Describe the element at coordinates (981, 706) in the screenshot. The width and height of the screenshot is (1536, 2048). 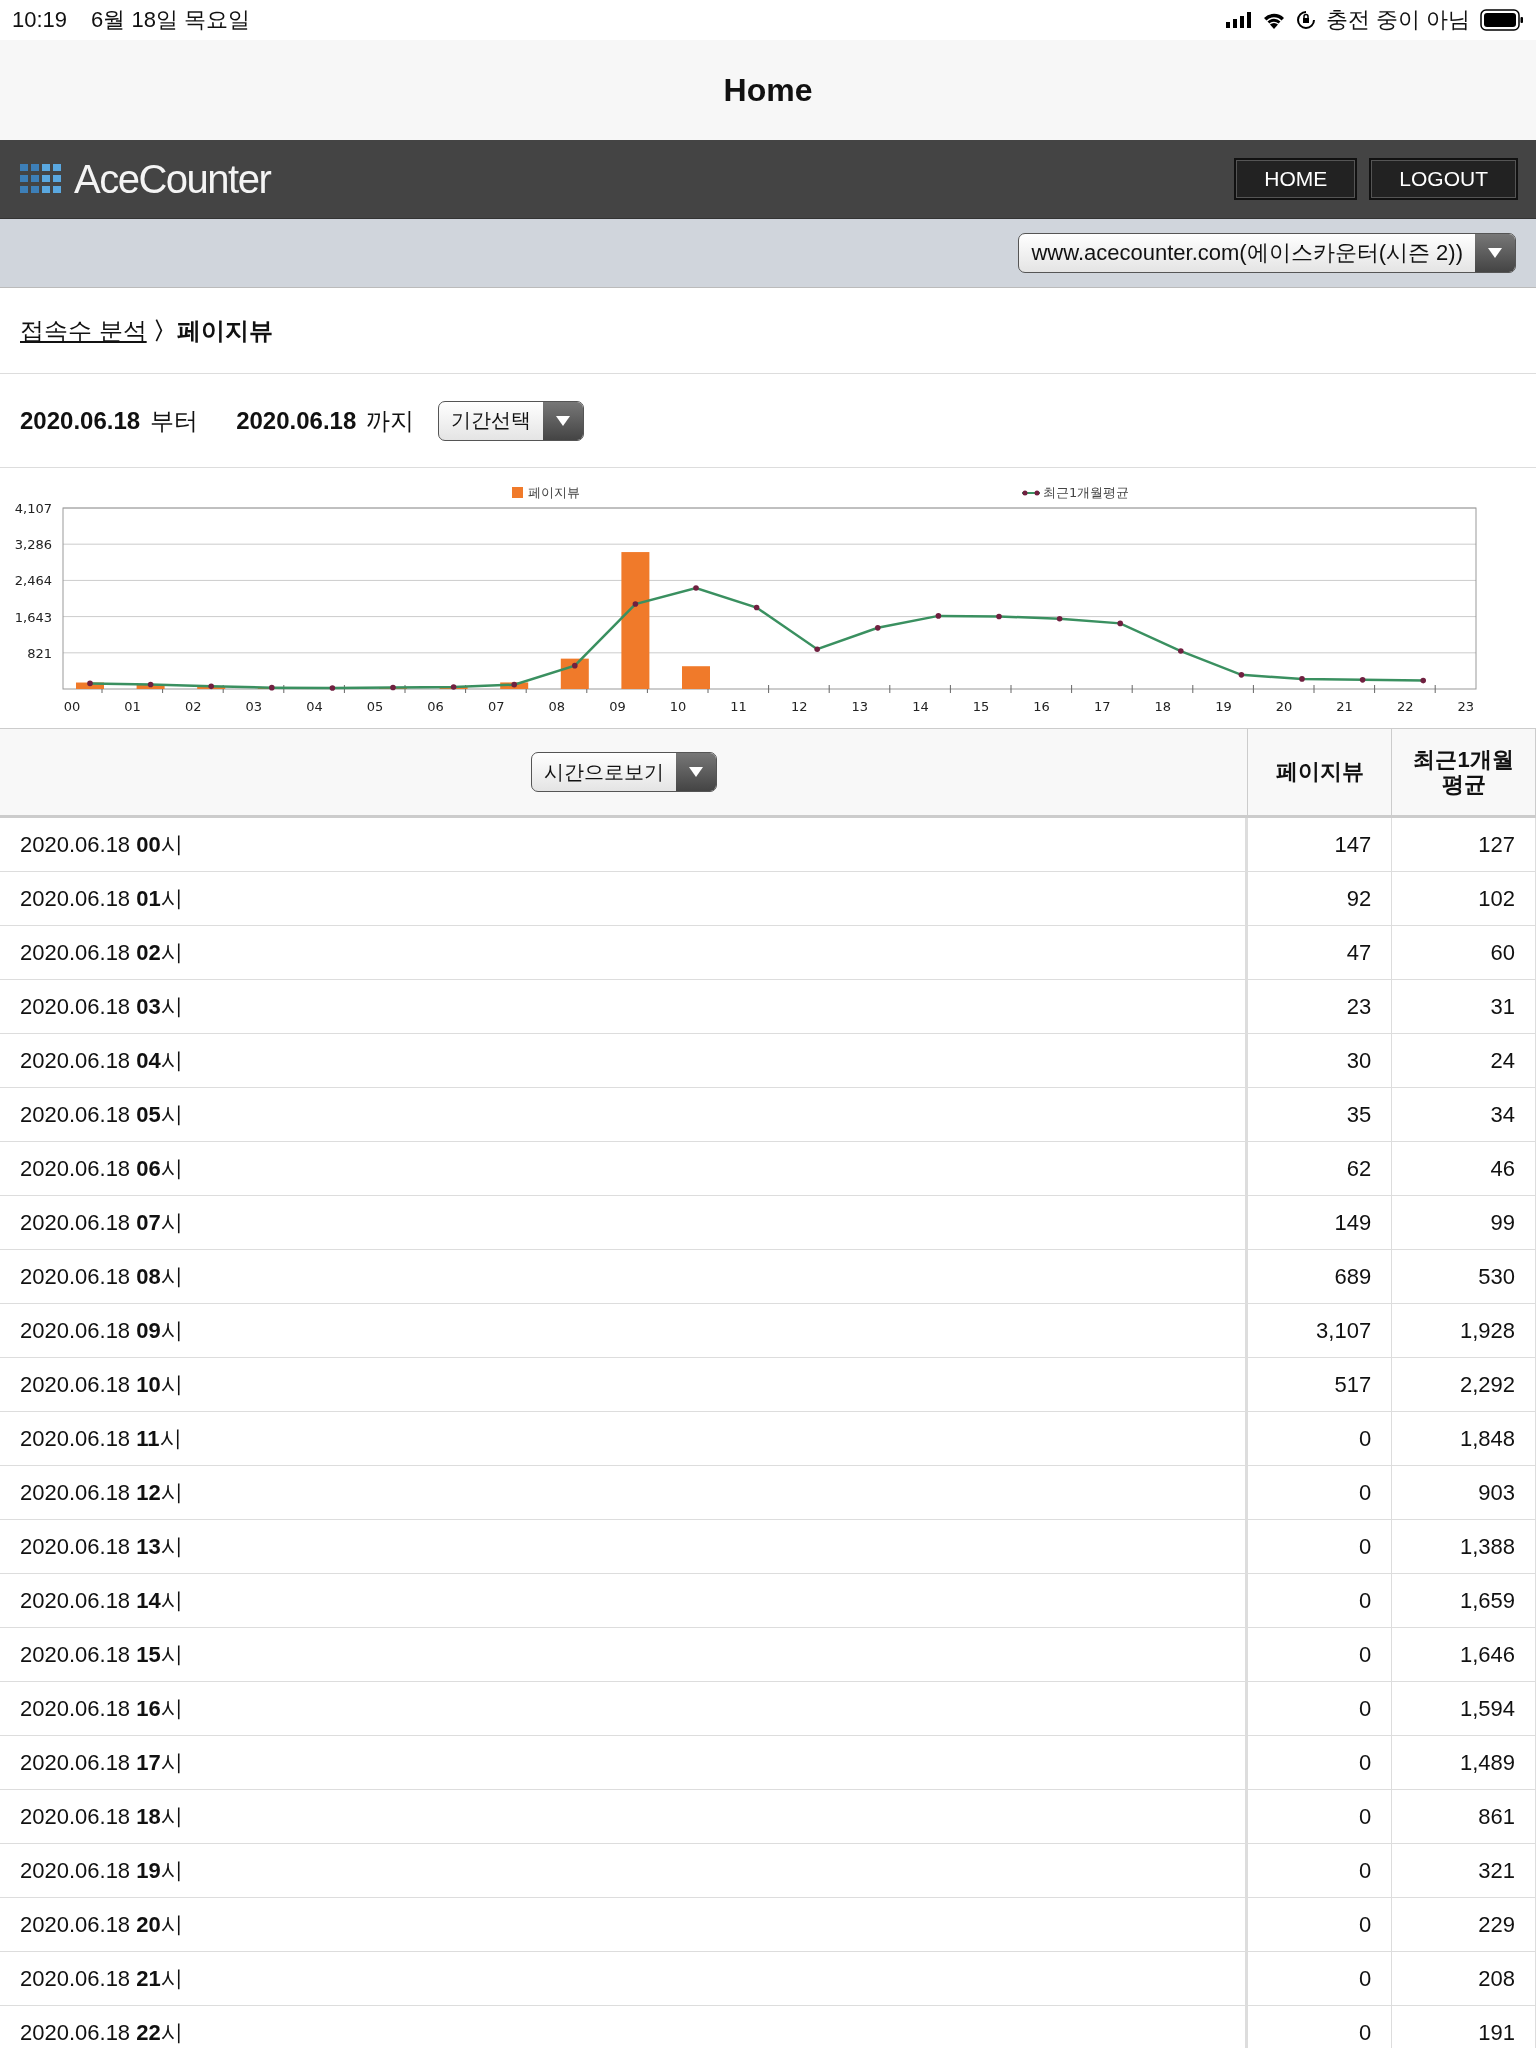
I see `x-tick-label: 15` at that location.